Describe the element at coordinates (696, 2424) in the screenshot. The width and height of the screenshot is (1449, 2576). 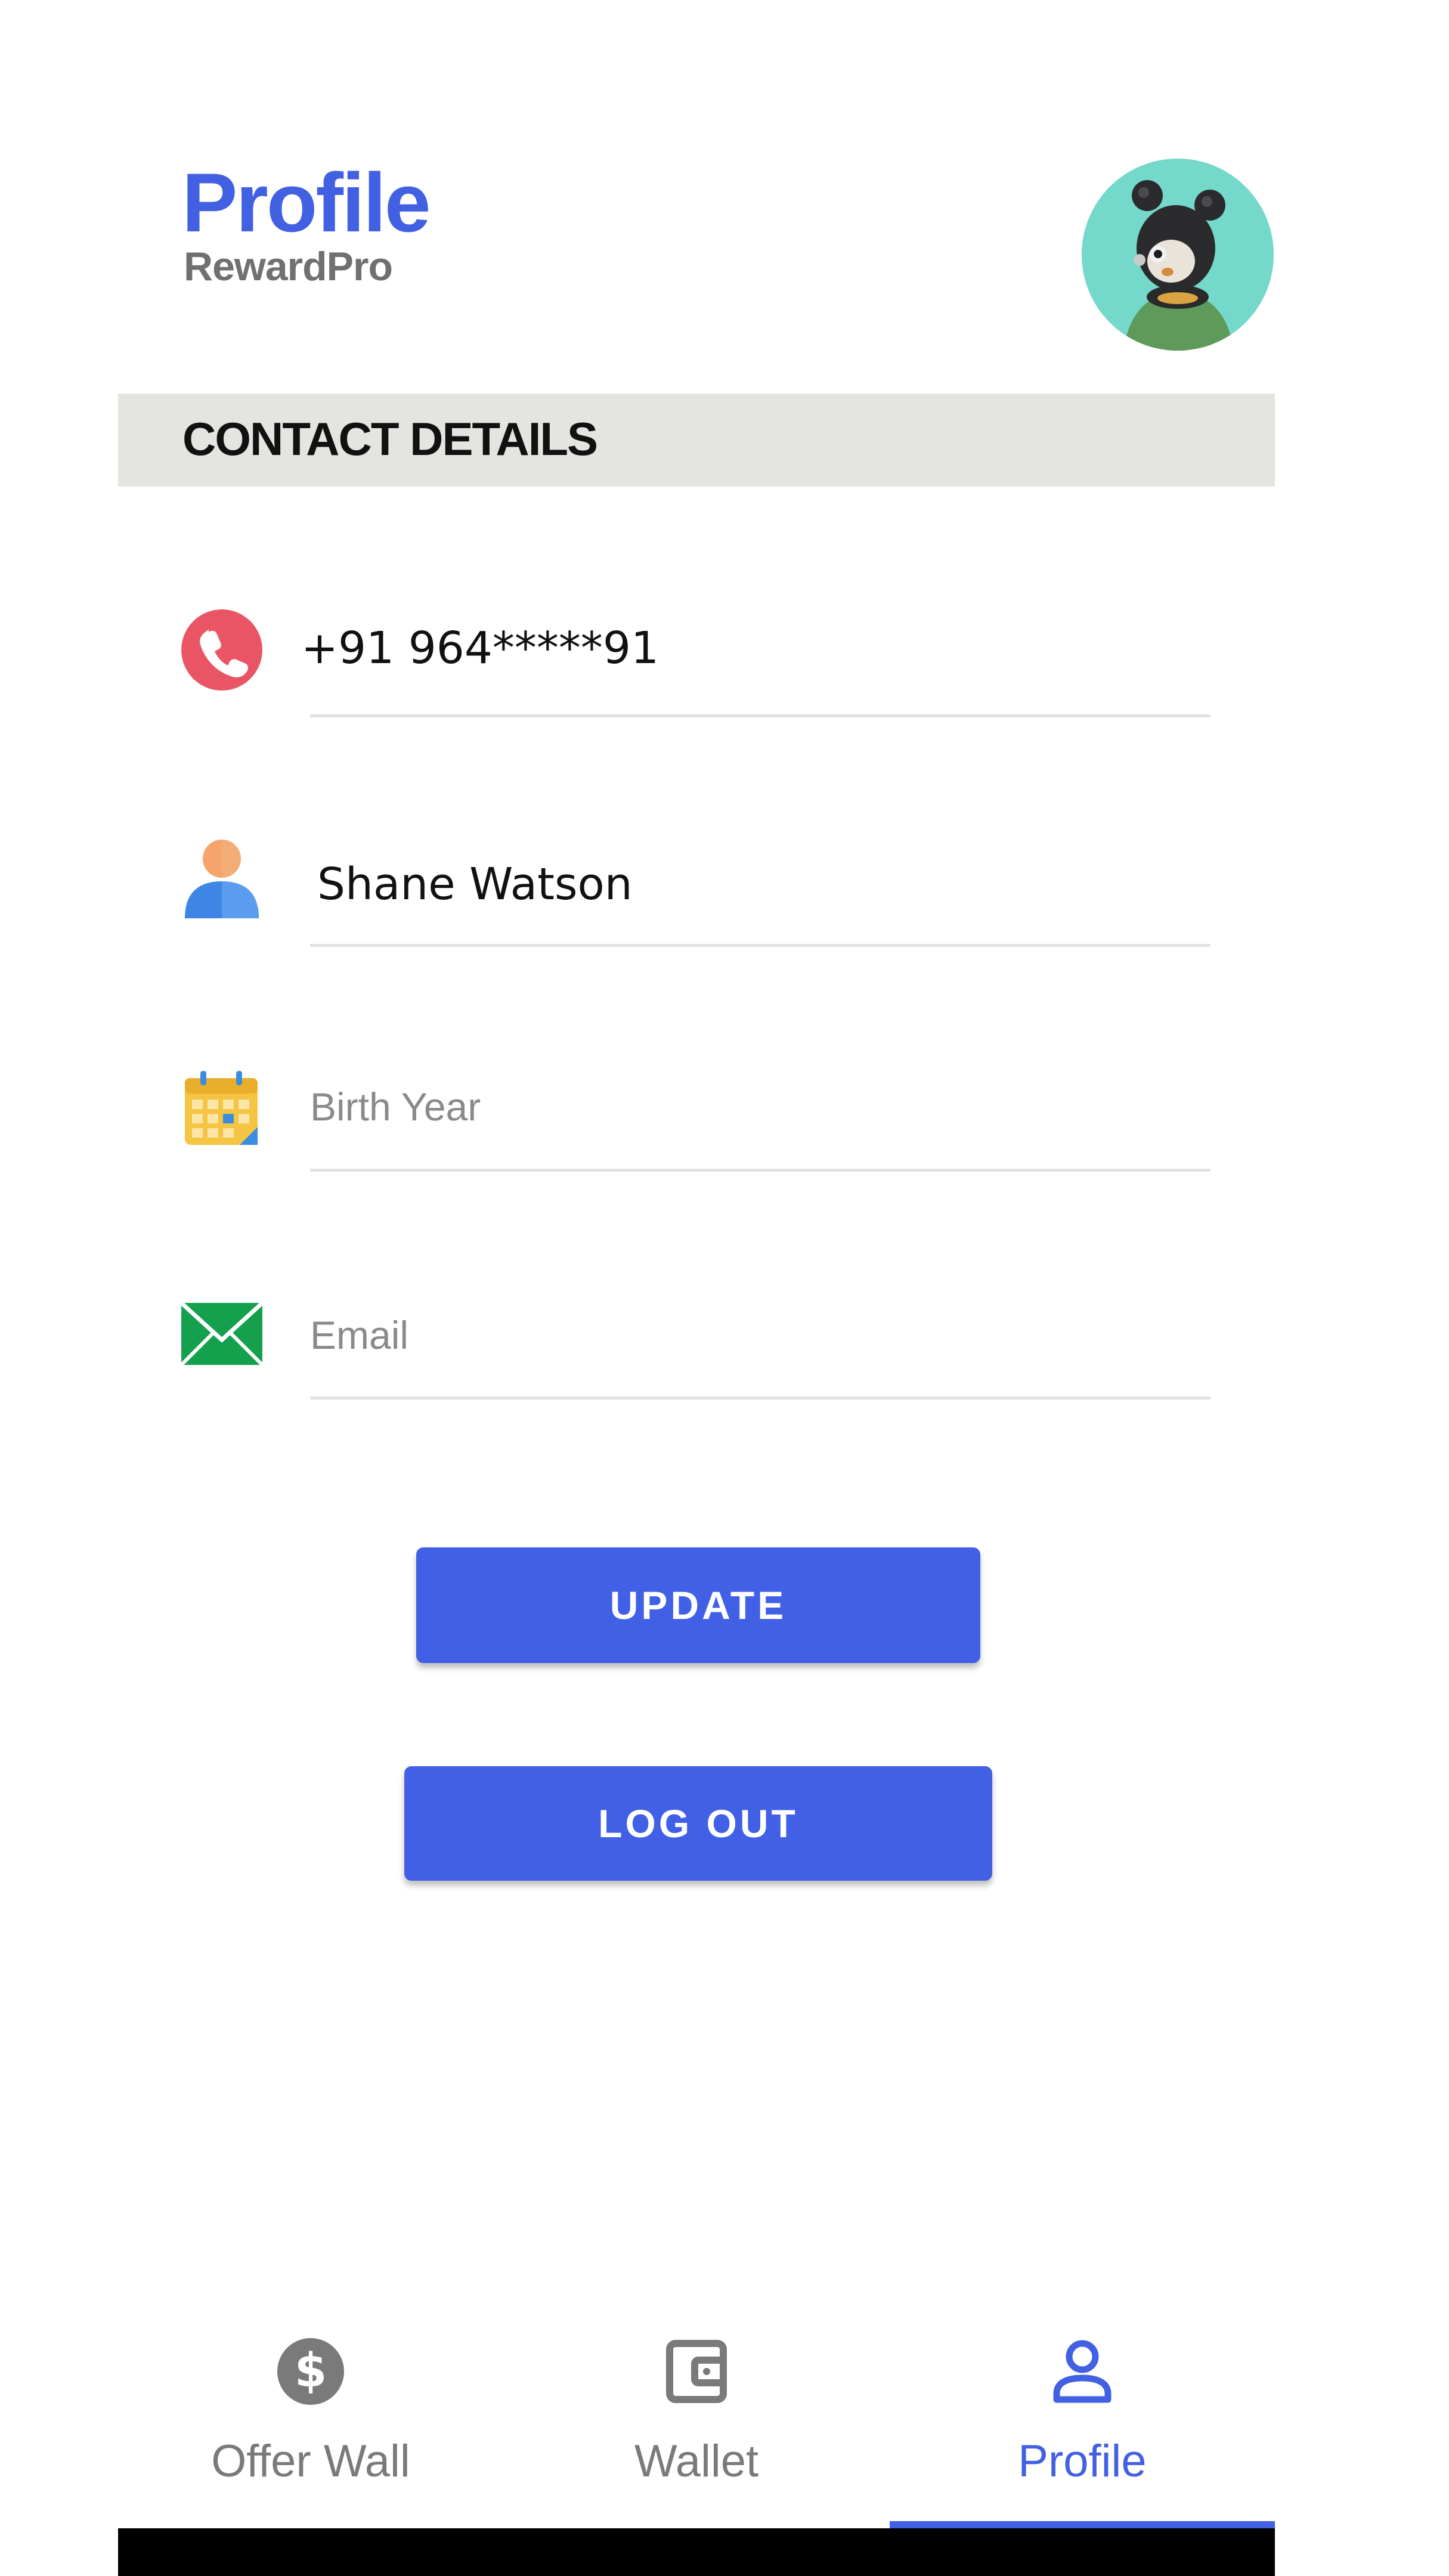
I see `nav-item-wallet: Wallet` at that location.